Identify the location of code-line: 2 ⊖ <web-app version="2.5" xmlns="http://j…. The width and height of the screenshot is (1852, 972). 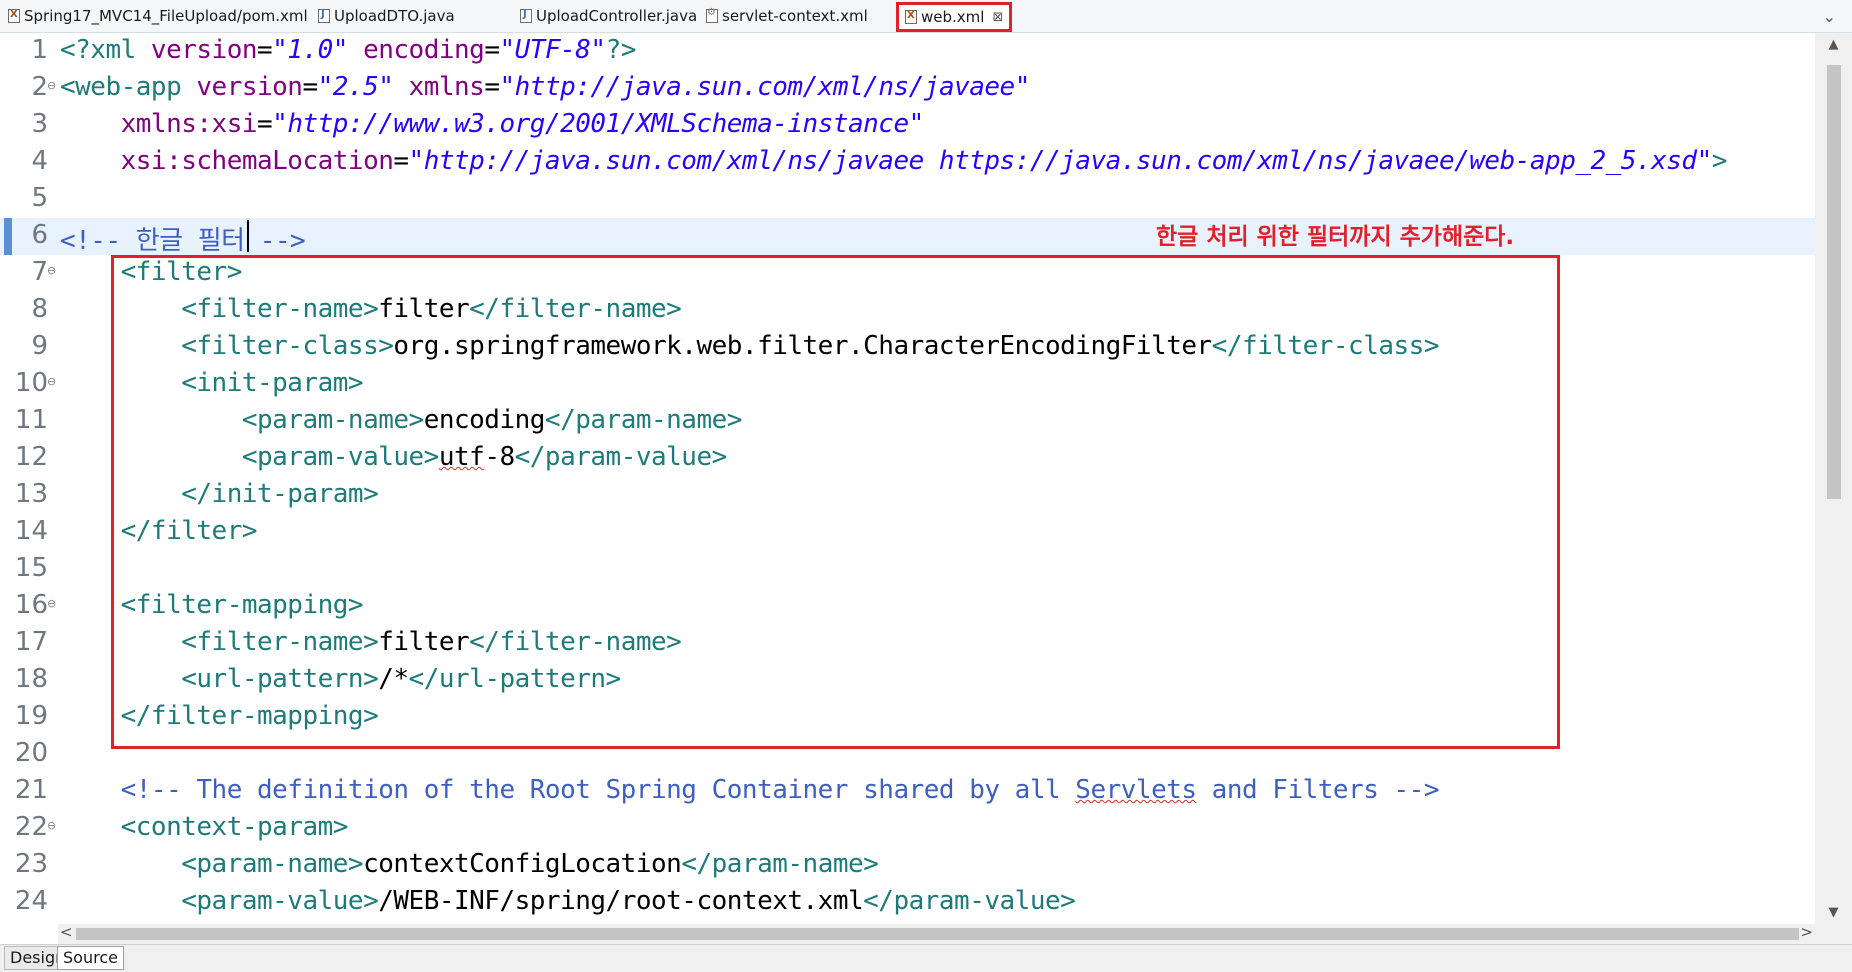
(907, 88).